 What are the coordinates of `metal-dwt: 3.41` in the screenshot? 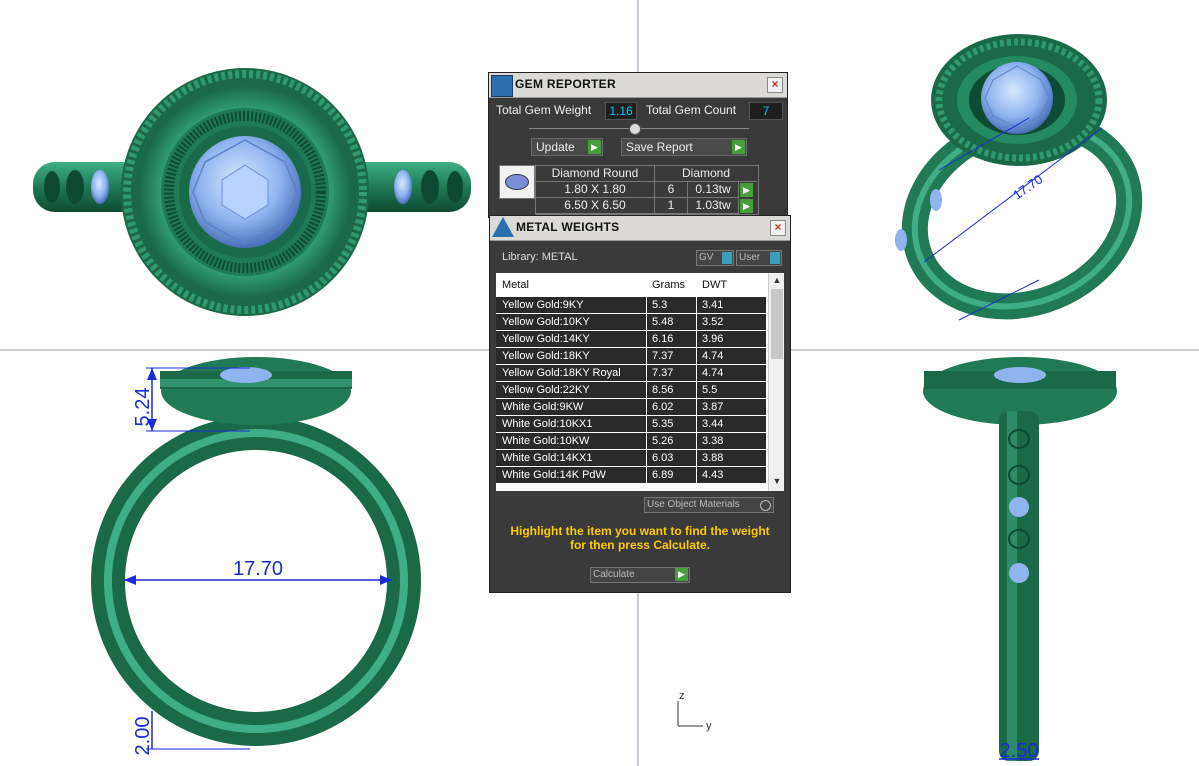 It's located at (713, 305).